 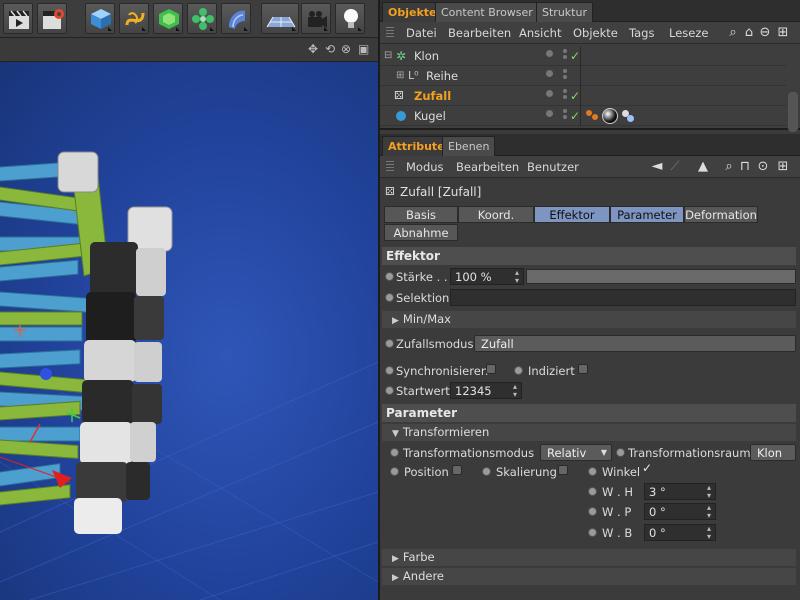 I want to click on collapse-icon: ⊟, so click(x=388, y=56).